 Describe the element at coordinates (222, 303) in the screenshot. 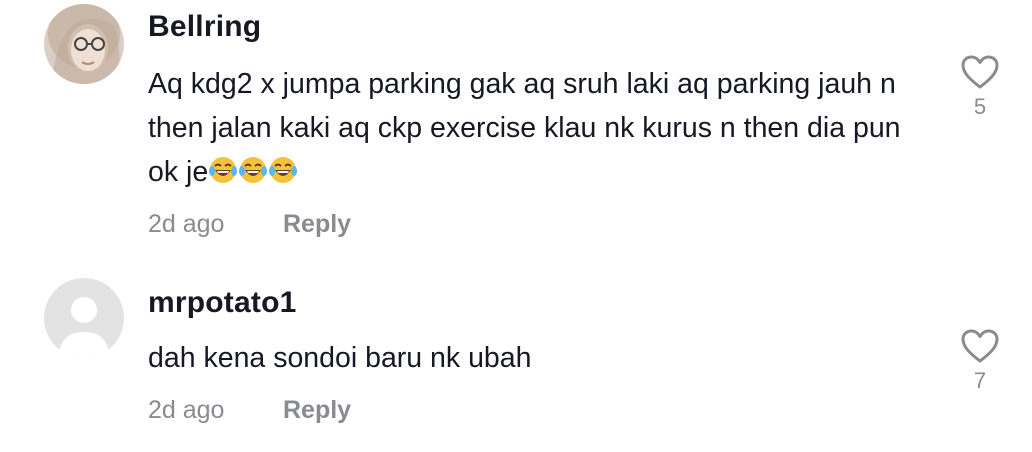

I see `comment-username: mrpotato1` at that location.